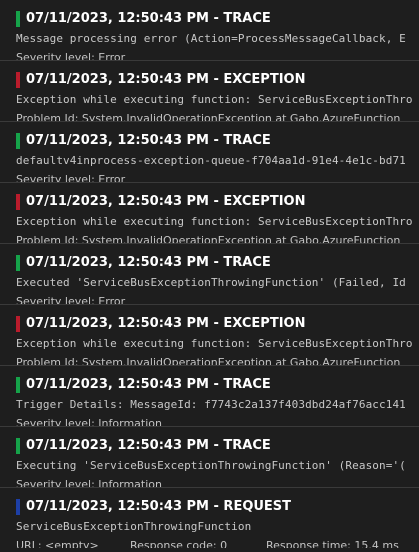 The height and width of the screenshot is (552, 419). Describe the element at coordinates (308, 543) in the screenshot. I see `response-time-label: Response time:` at that location.